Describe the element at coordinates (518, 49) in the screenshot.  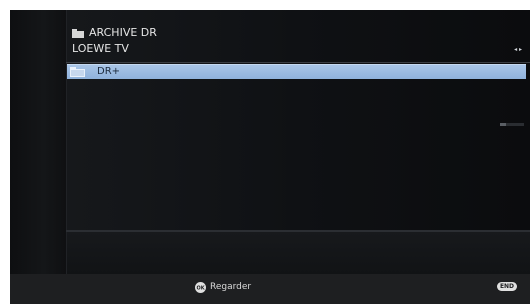
I see `left-right-arrows-icon: ◂ ▸` at that location.